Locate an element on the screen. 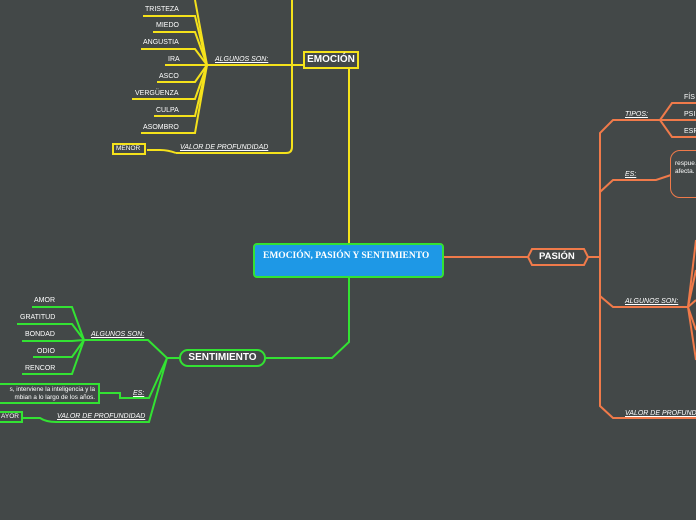 The width and height of the screenshot is (696, 520). emocion-item-miedo: MIEDO is located at coordinates (167, 25).